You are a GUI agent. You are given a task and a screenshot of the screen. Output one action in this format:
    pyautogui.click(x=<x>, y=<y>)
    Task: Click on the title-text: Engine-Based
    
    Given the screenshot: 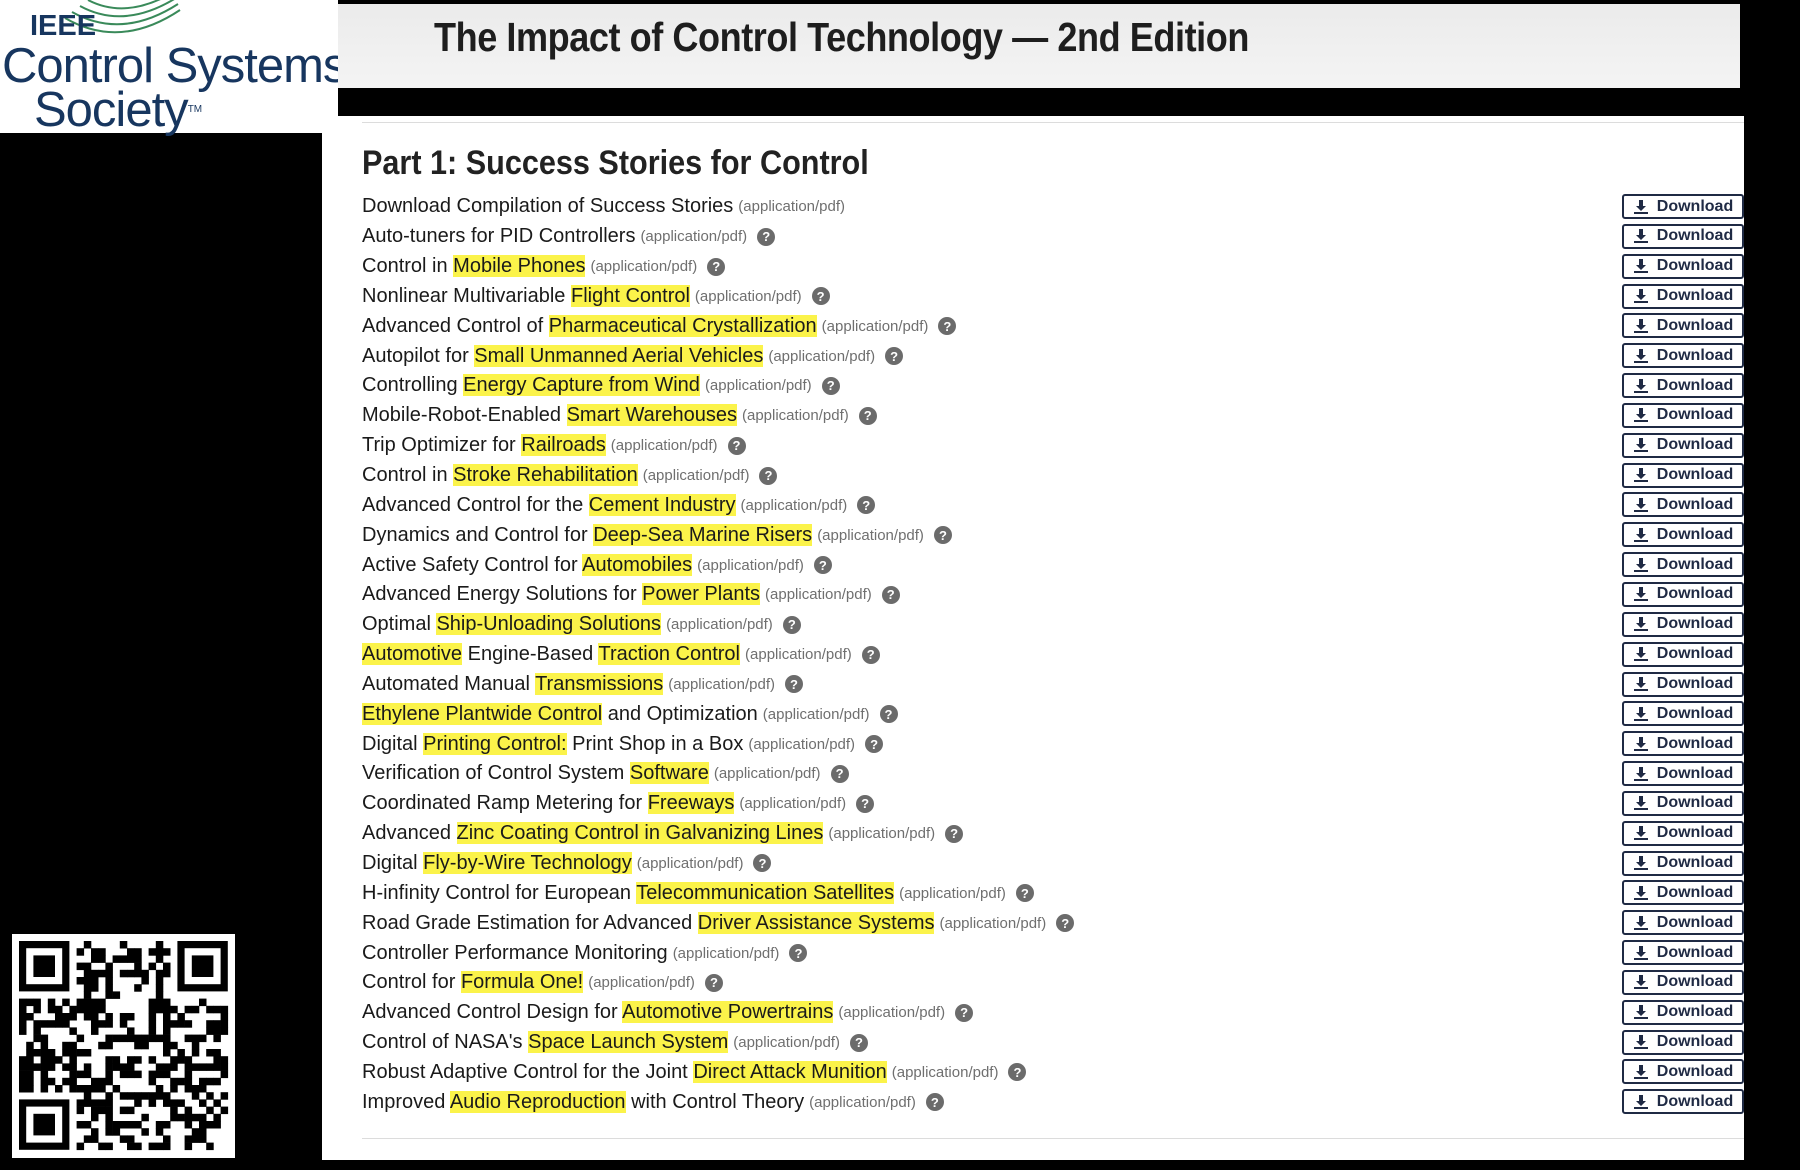 What is the action you would take?
    pyautogui.click(x=530, y=654)
    